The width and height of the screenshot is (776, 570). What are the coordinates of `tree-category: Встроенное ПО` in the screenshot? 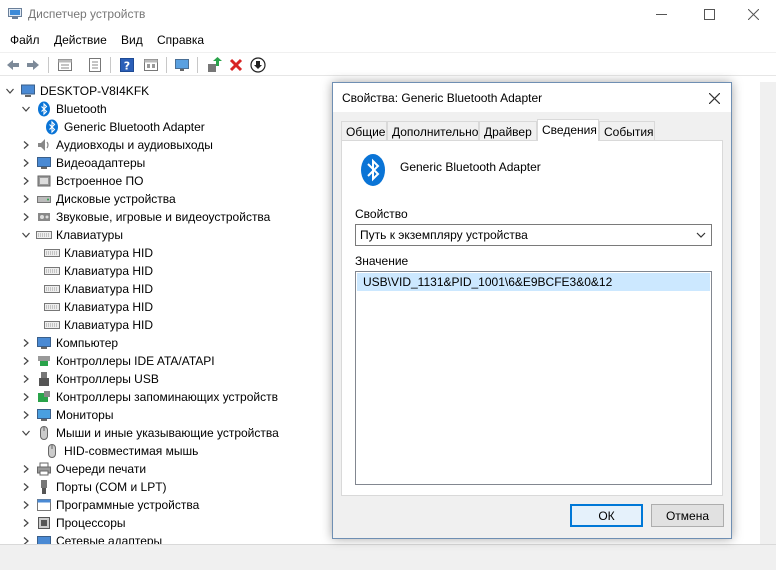 It's located at (81, 181).